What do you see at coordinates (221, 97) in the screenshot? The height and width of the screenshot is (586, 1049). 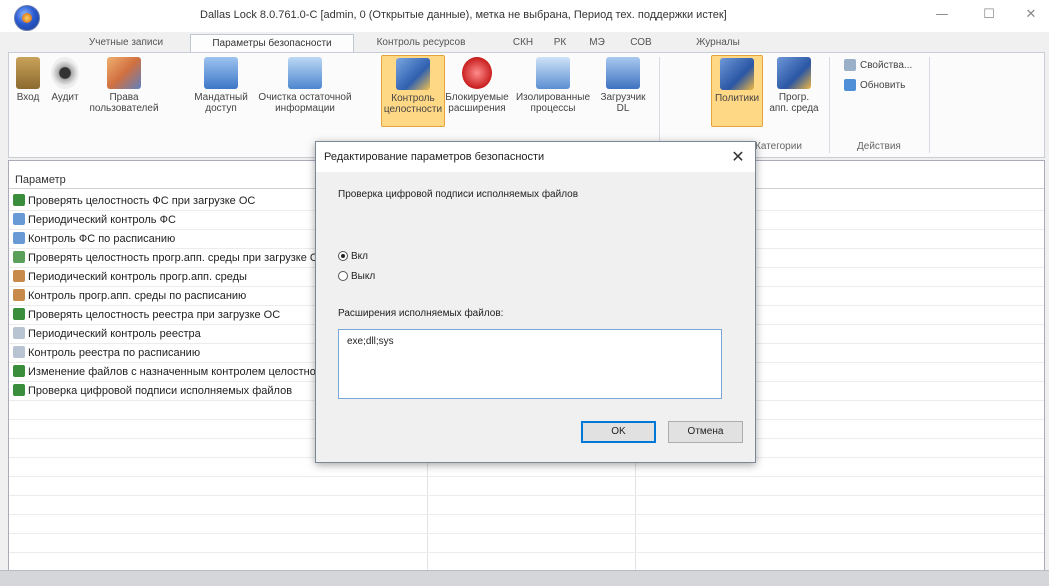 I see `mandatory-access-label: Мандатный` at bounding box center [221, 97].